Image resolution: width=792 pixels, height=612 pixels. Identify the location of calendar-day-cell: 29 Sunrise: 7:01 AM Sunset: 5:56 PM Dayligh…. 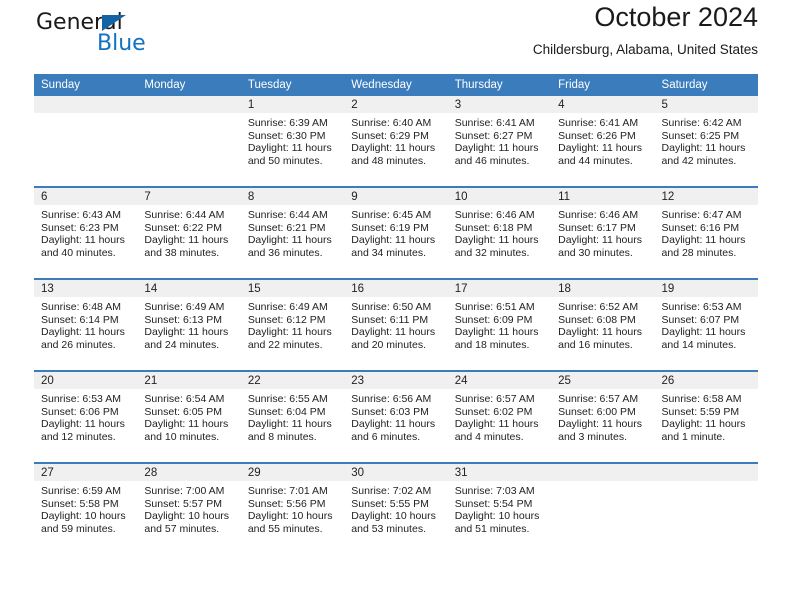
(292, 508).